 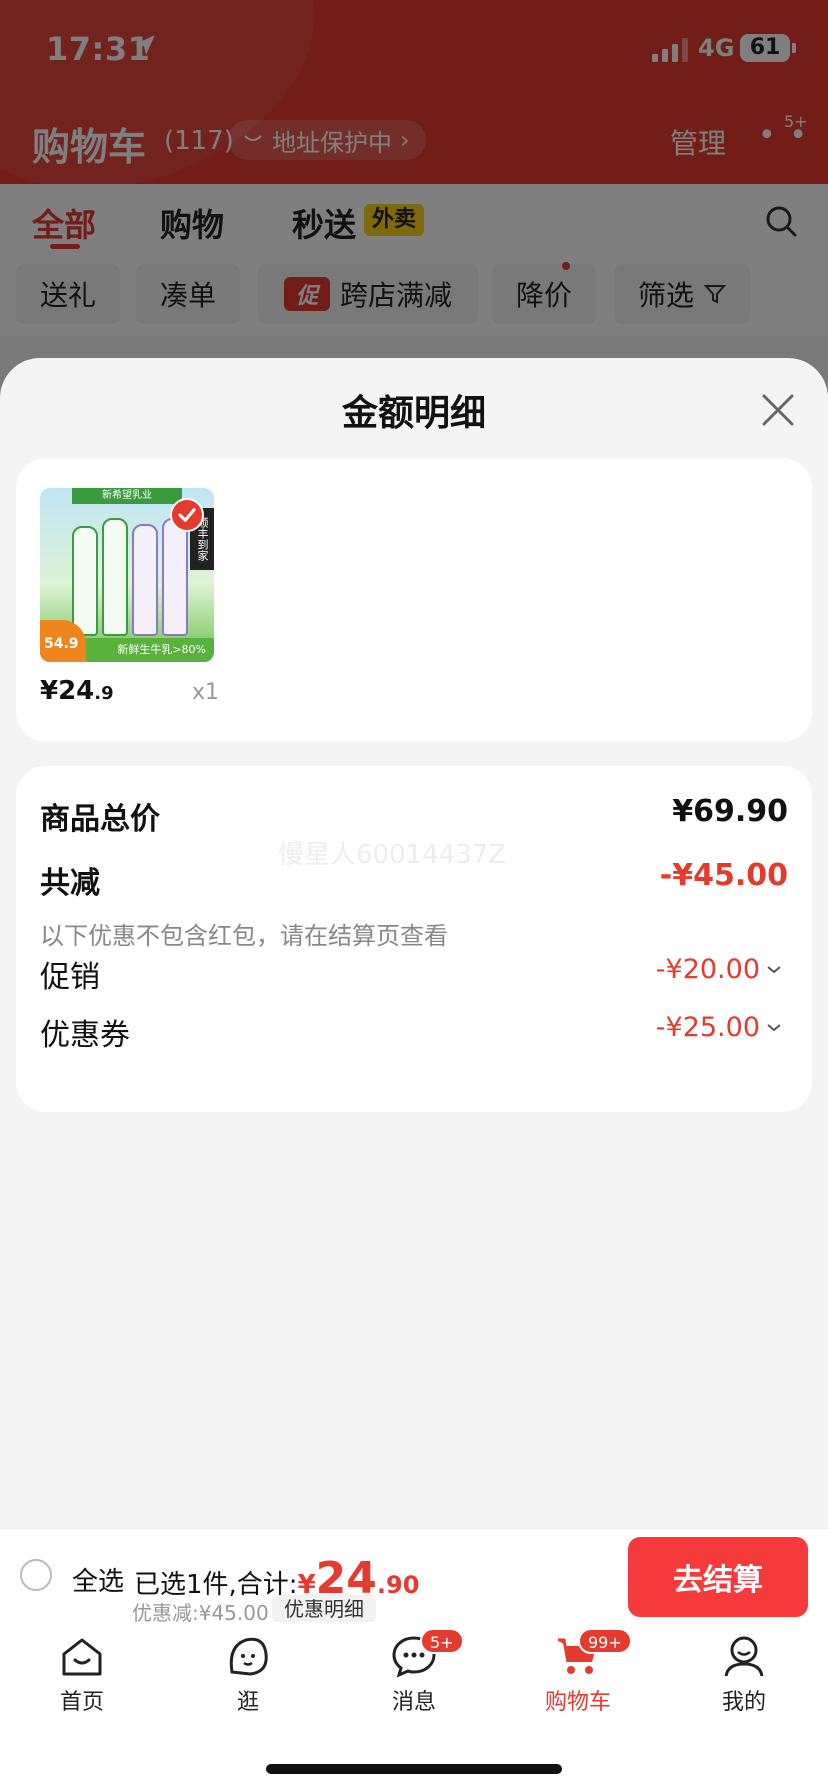 I want to click on coupon-label: 优惠券, so click(x=85, y=1035).